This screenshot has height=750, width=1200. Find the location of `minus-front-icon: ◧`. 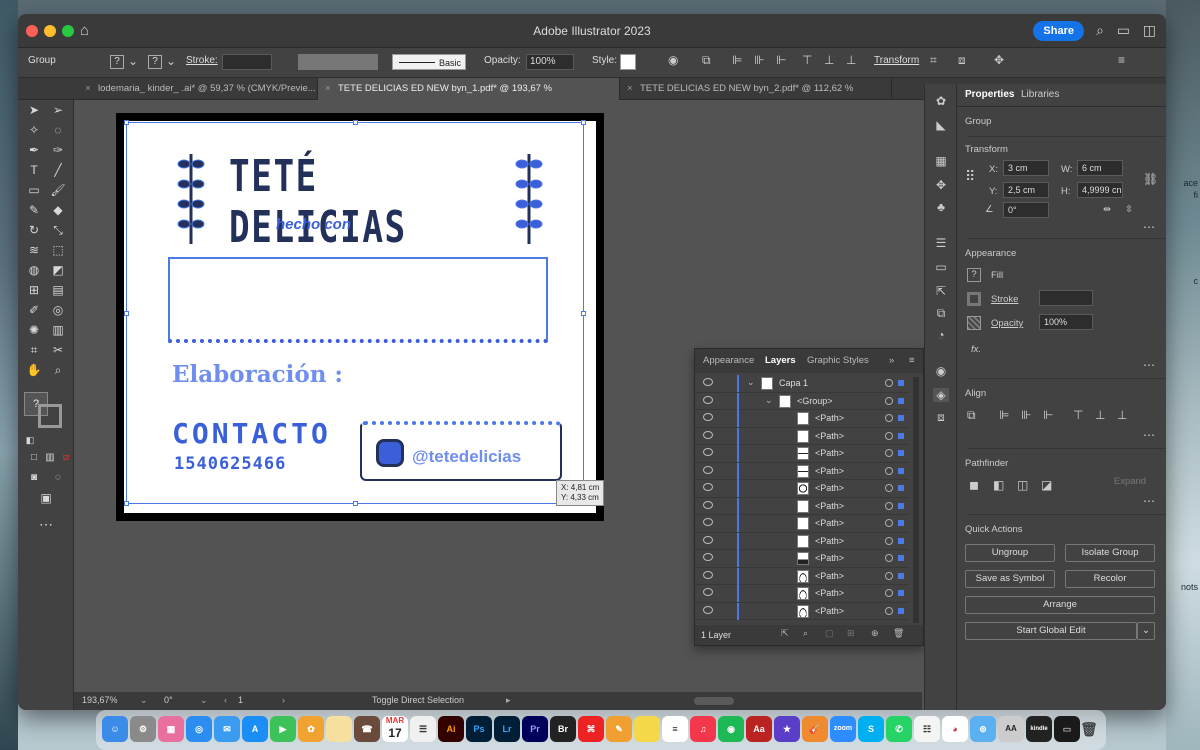

minus-front-icon: ◧ is located at coordinates (998, 485).